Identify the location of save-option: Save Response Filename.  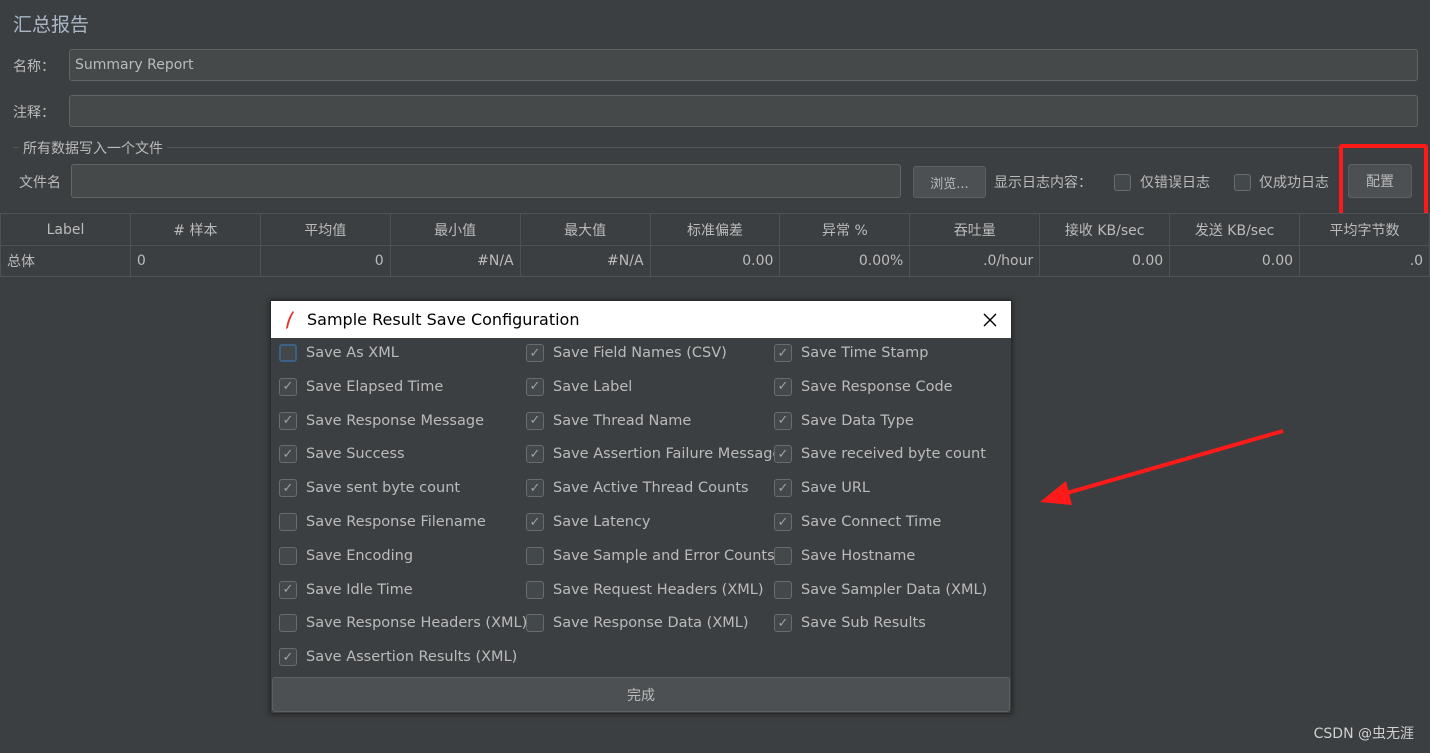
(382, 522).